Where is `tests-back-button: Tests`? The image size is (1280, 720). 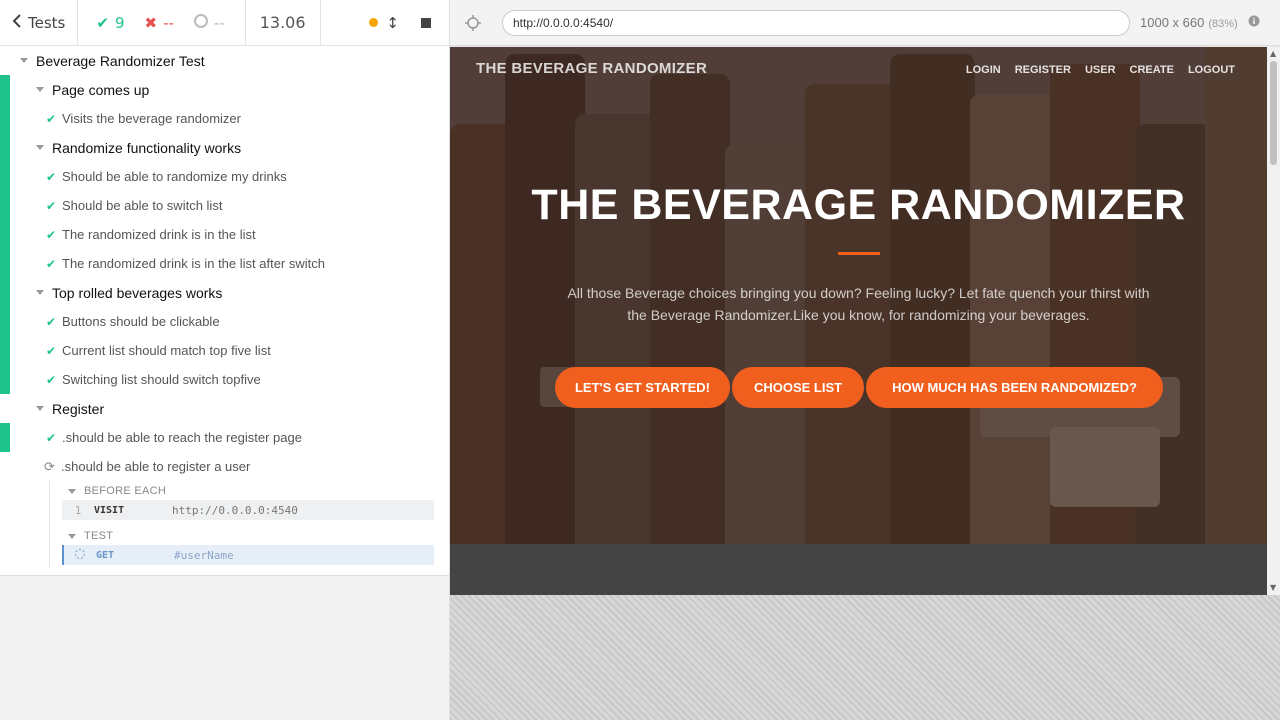
tests-back-button: Tests is located at coordinates (39, 22).